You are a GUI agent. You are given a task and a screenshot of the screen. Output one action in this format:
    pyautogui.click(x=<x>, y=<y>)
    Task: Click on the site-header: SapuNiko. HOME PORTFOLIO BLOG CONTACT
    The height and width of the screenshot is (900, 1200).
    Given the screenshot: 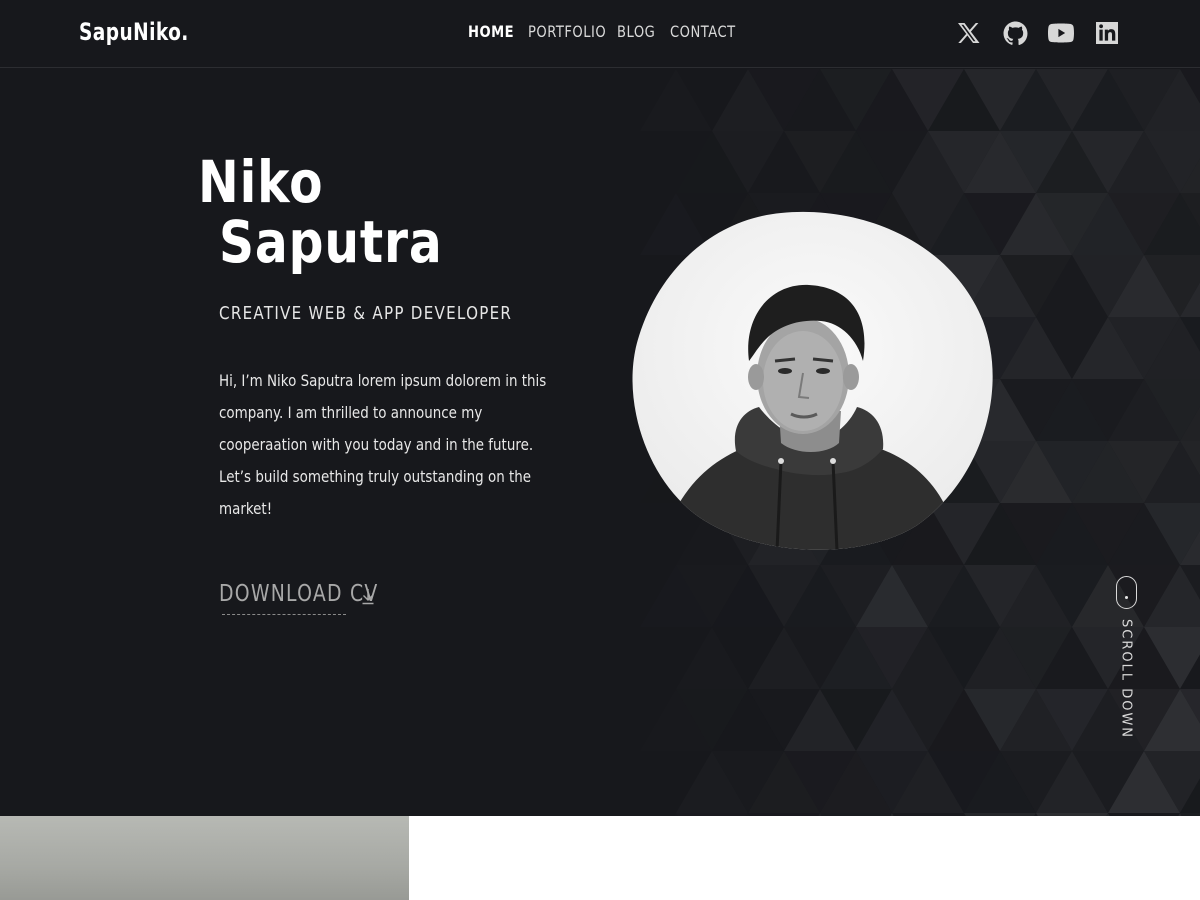 What is the action you would take?
    pyautogui.click(x=600, y=34)
    